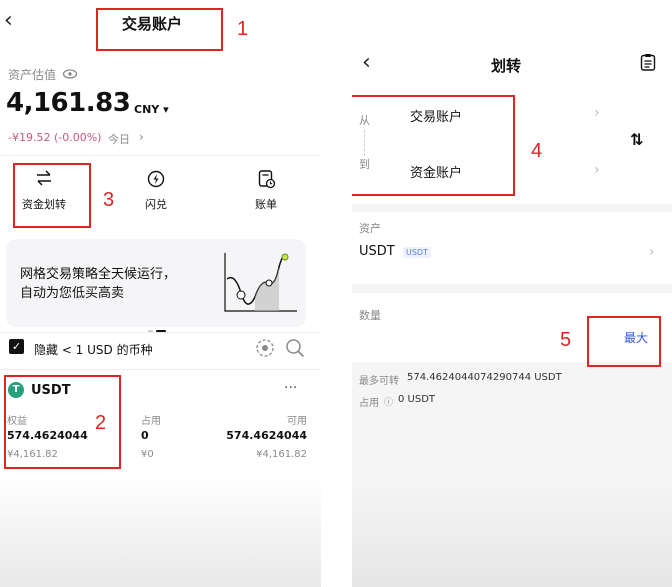 The image size is (672, 587). Describe the element at coordinates (93, 350) in the screenshot. I see `hide-small-label: 隐藏 < 1 USD 的币种` at that location.